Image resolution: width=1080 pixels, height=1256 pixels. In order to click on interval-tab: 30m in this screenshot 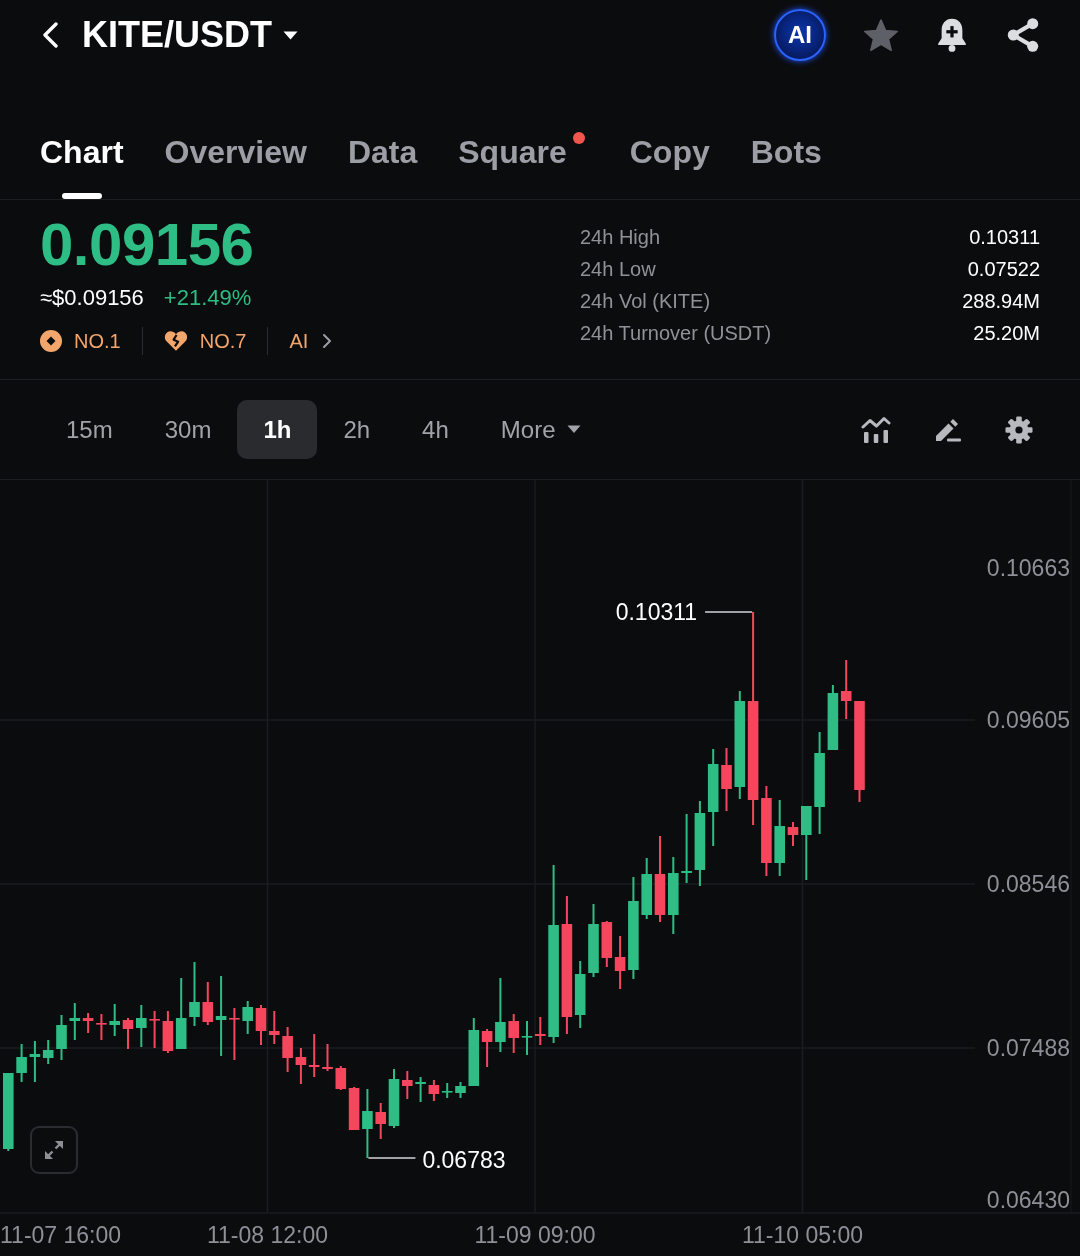, I will do `click(188, 429)`.